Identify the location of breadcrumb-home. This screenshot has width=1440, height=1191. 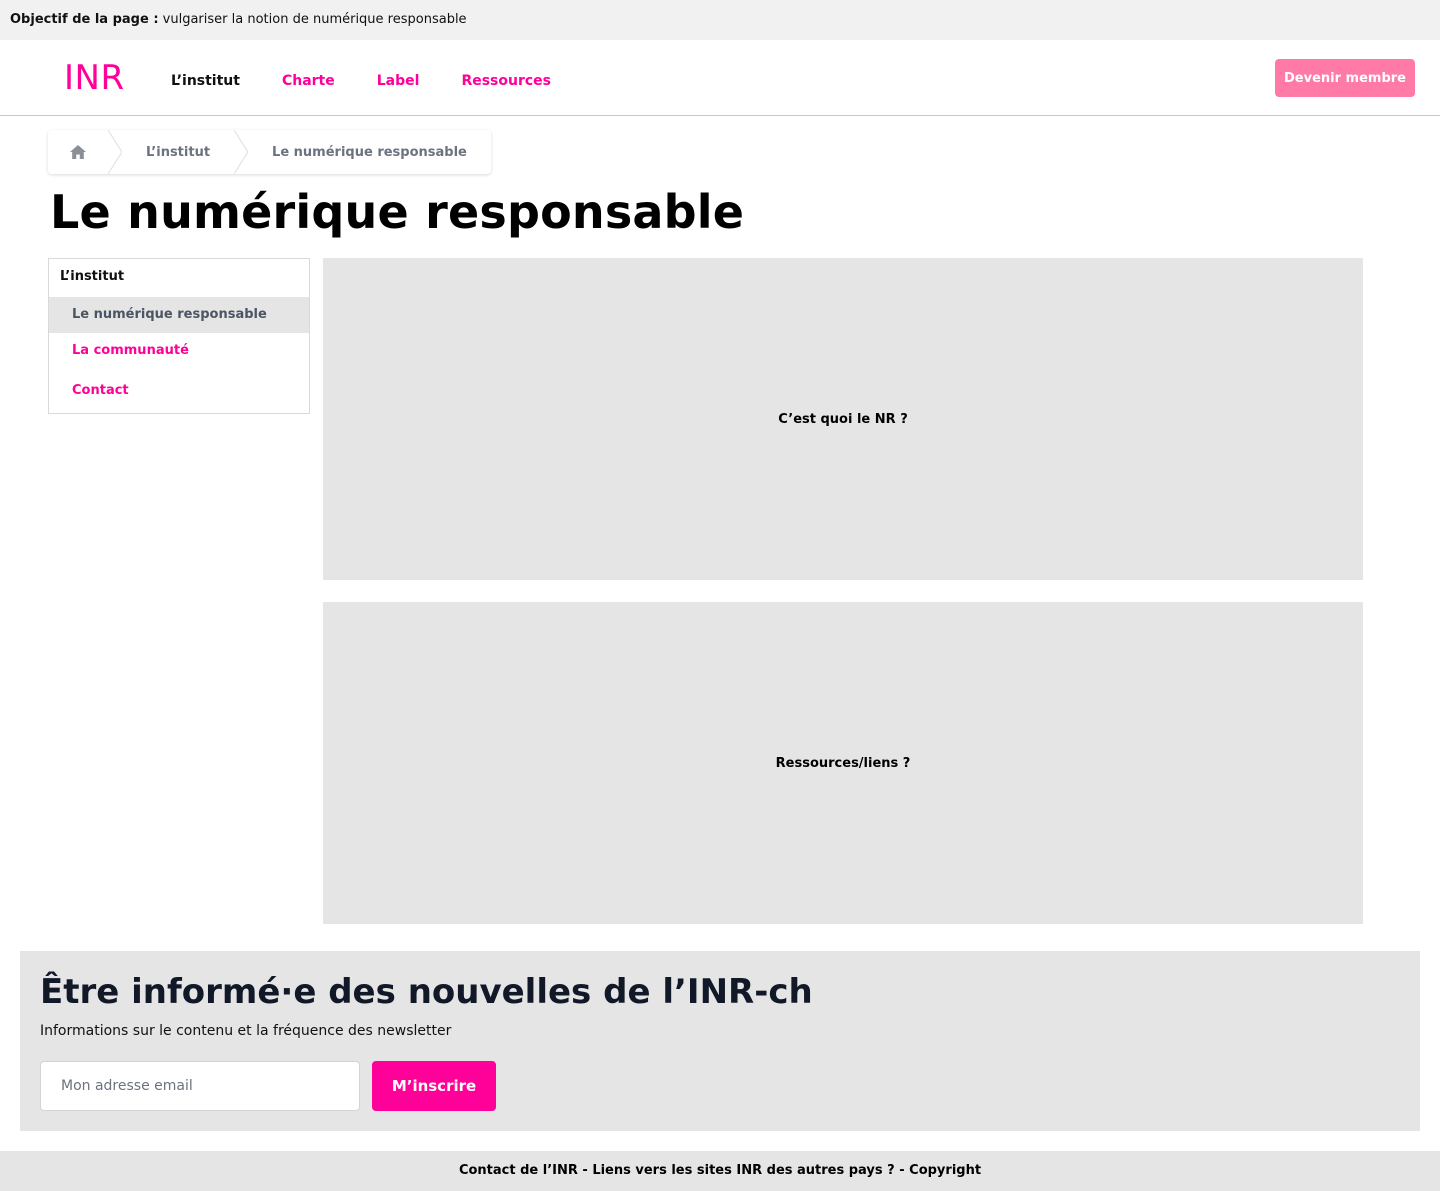
(78, 152).